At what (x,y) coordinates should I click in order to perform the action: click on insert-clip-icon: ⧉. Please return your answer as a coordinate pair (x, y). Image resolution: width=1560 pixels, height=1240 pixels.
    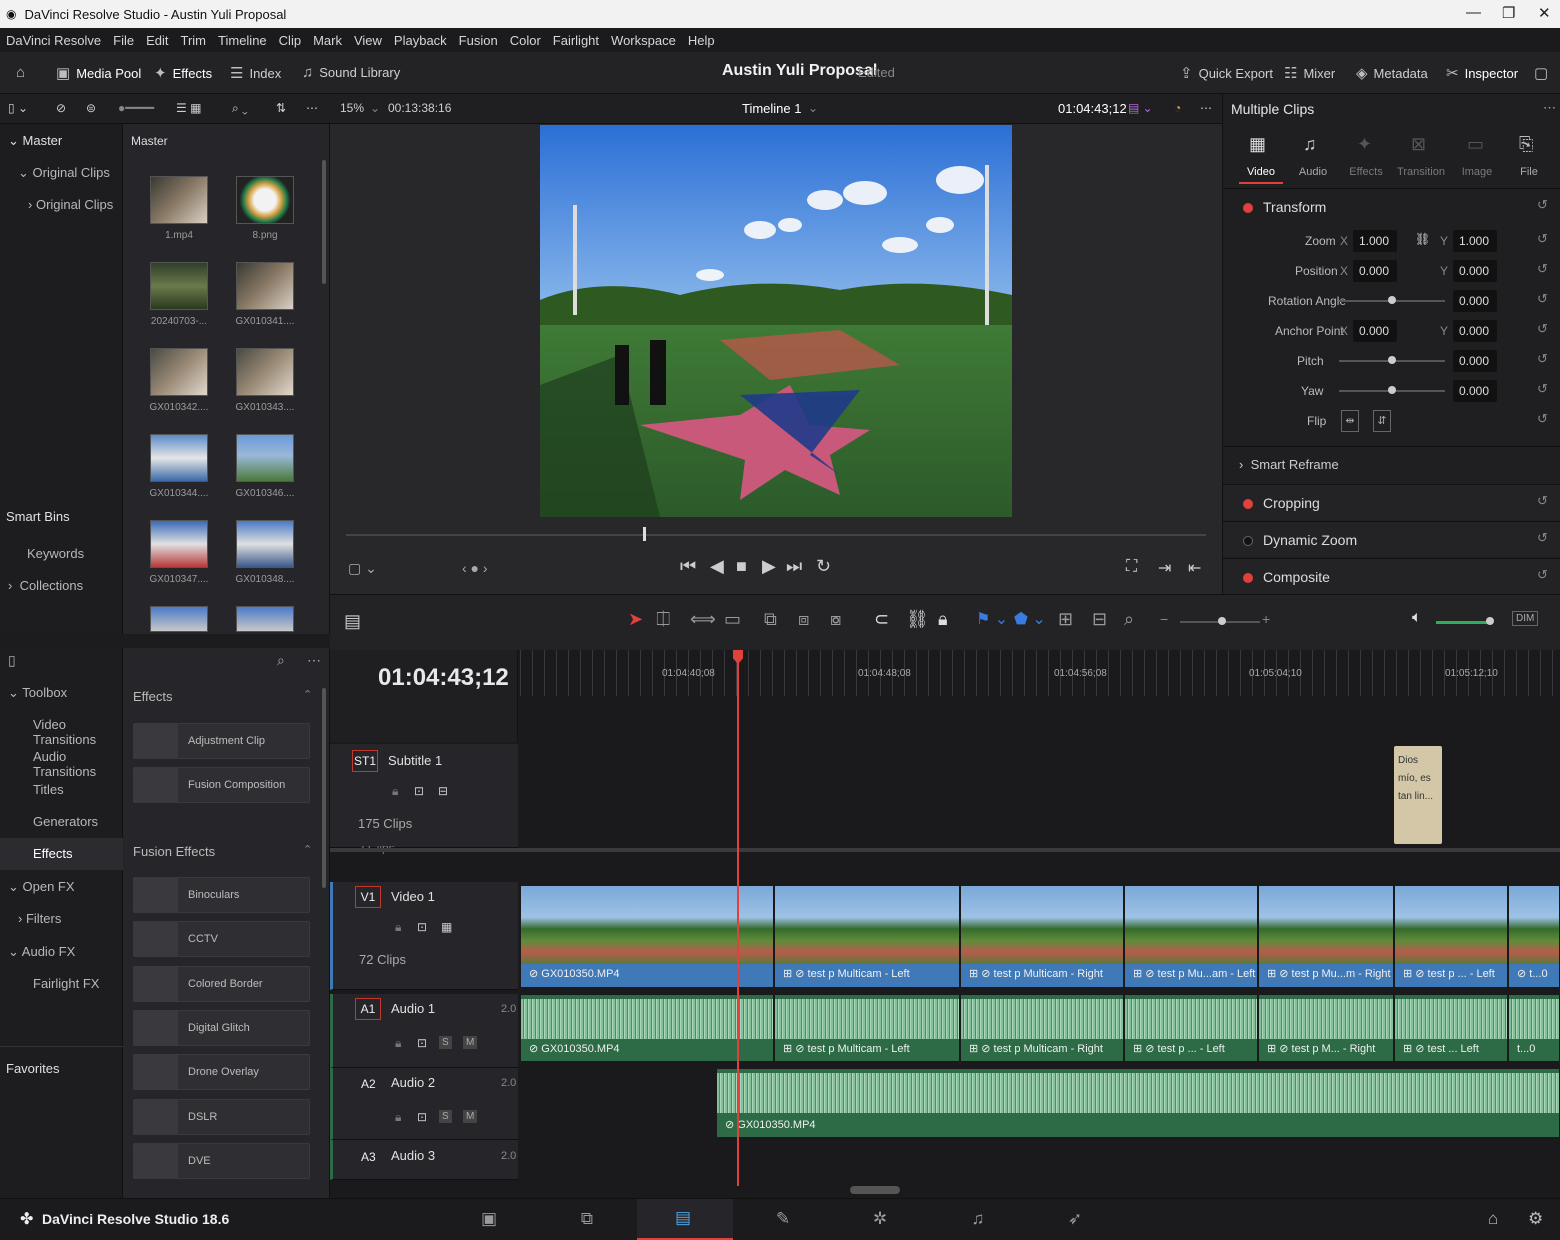
    Looking at the image, I should click on (770, 619).